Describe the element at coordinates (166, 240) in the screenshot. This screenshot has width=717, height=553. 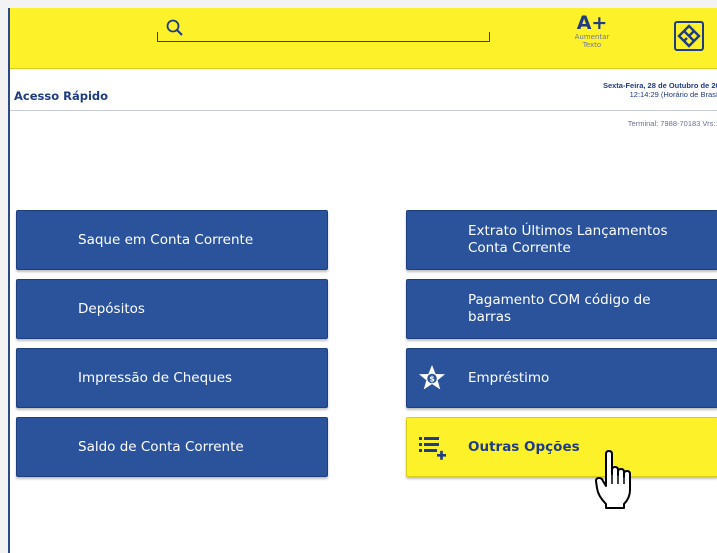
I see `withdraw-label: Saque em Conta Corrente` at that location.